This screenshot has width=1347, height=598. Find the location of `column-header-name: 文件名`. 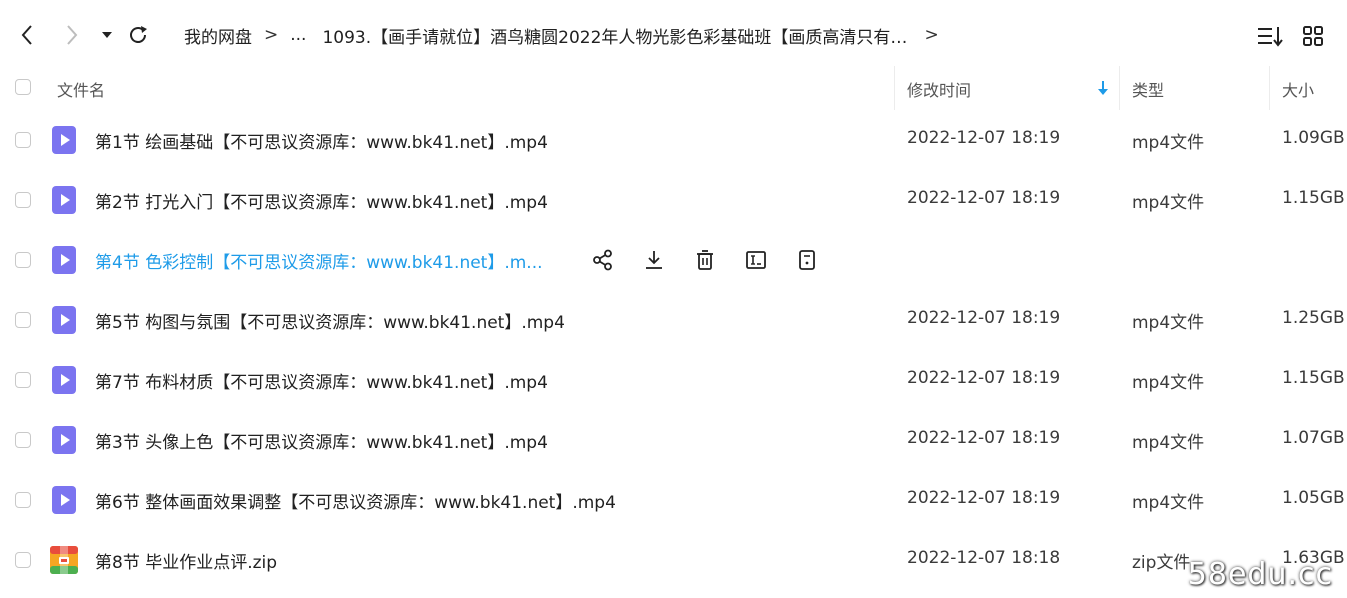

column-header-name: 文件名 is located at coordinates (81, 89).